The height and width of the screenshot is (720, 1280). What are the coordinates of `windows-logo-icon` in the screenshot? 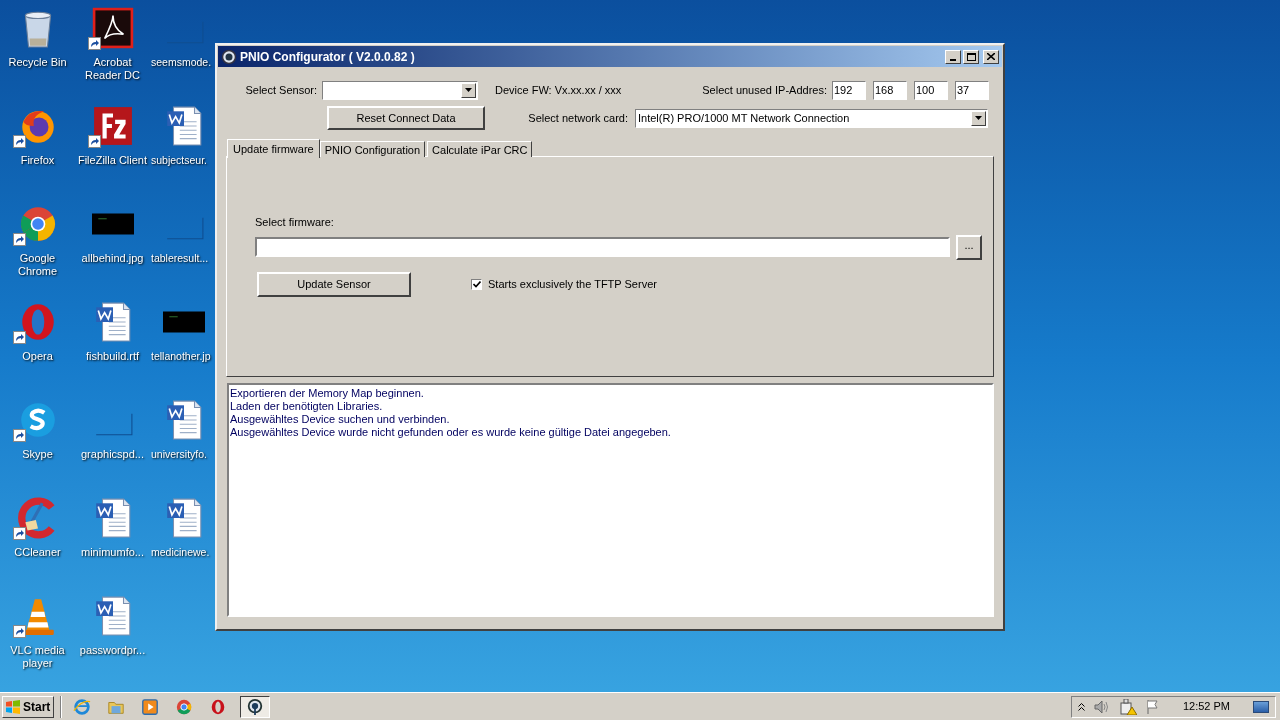 It's located at (13, 706).